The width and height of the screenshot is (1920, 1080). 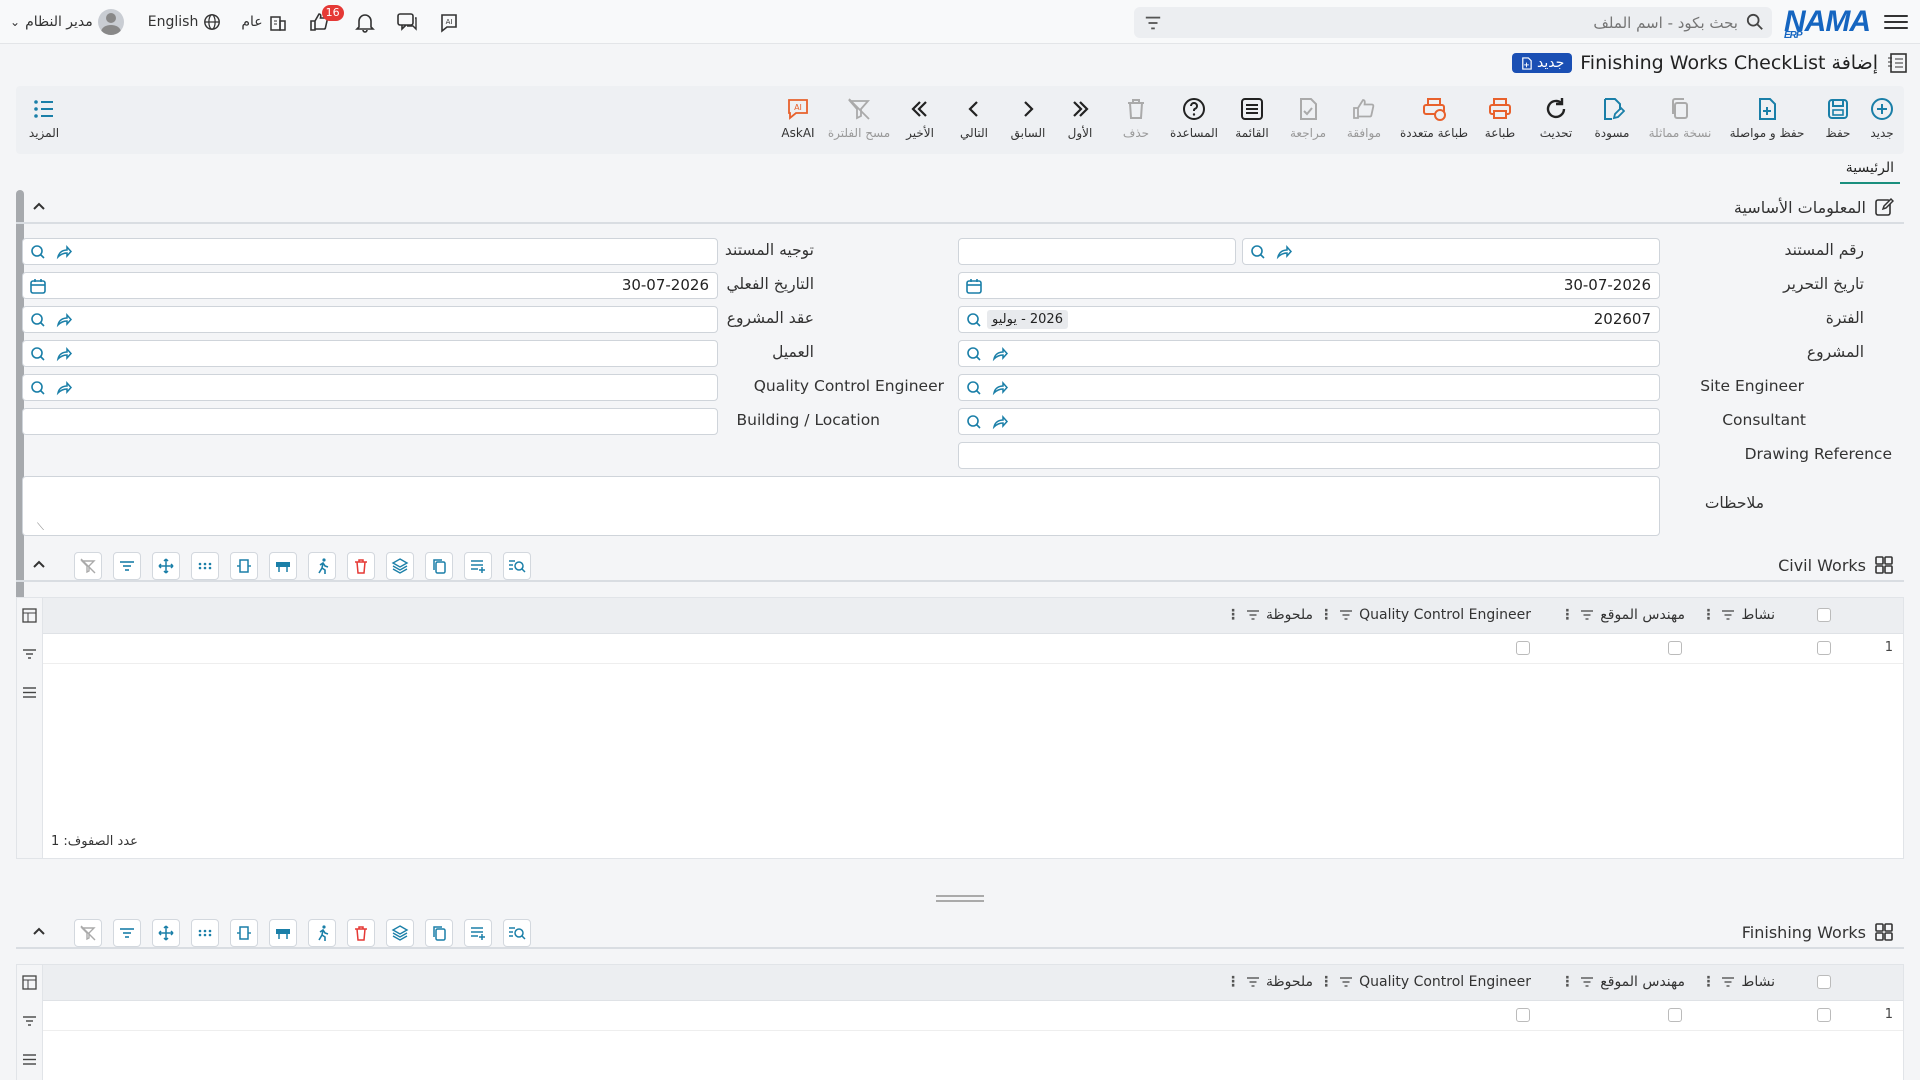 What do you see at coordinates (1869, 171) in the screenshot?
I see `tab-main: الرئيسية` at bounding box center [1869, 171].